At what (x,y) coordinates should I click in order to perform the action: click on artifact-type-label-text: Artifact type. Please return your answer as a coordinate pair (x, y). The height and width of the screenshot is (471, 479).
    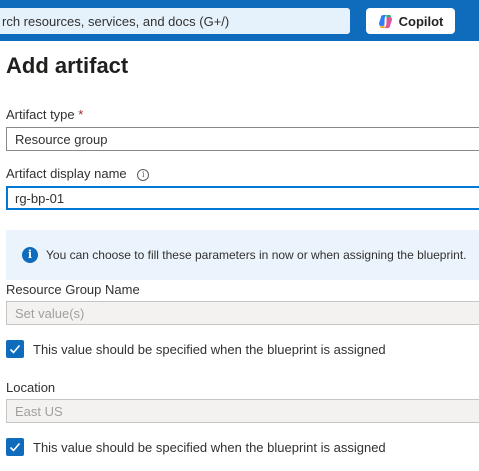
    Looking at the image, I should click on (40, 114).